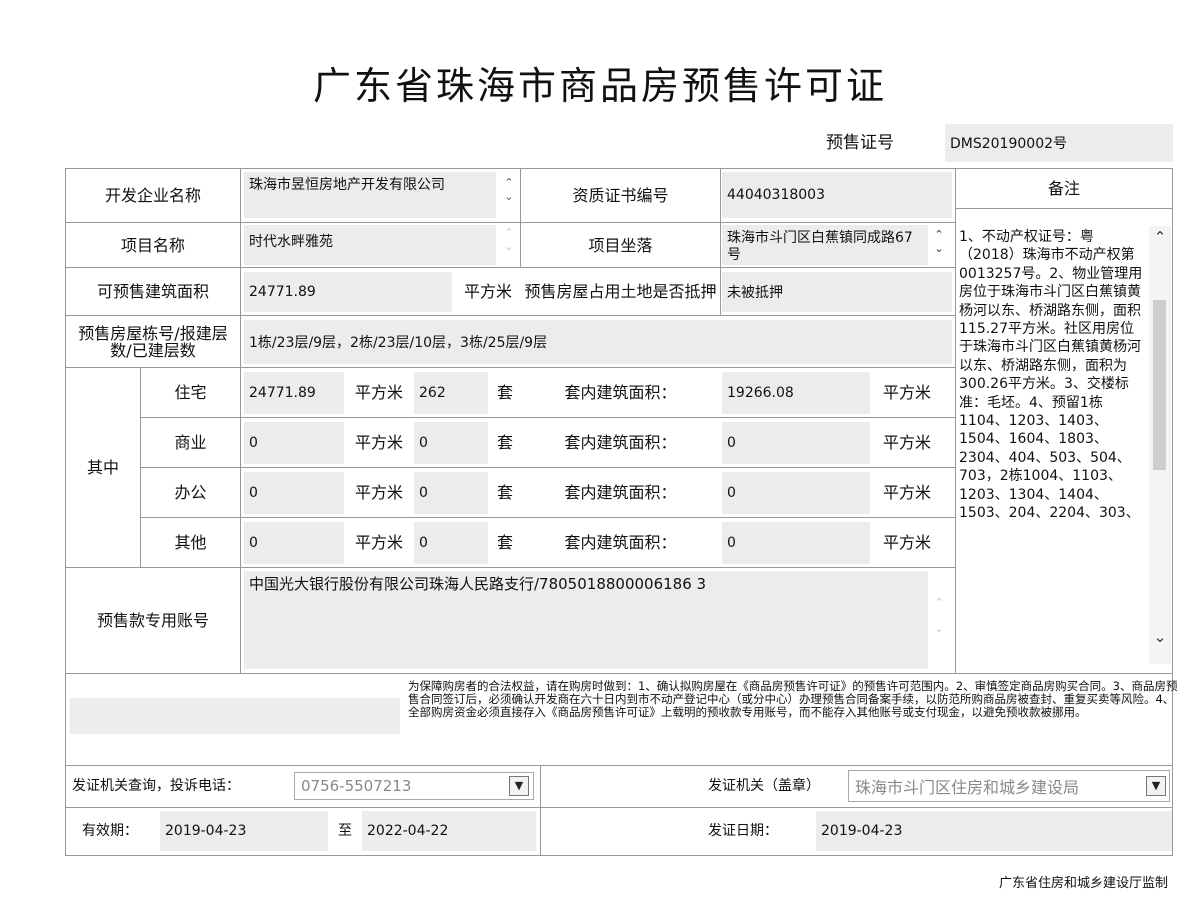 This screenshot has height=900, width=1200. Describe the element at coordinates (743, 831) in the screenshot. I see `issue-date-label: 发证日期：` at that location.